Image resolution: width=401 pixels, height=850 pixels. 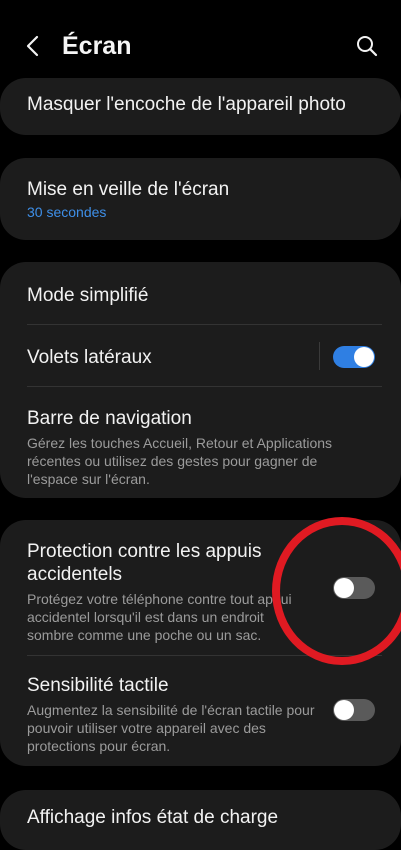 I want to click on chevron-left-icon, so click(x=32, y=46).